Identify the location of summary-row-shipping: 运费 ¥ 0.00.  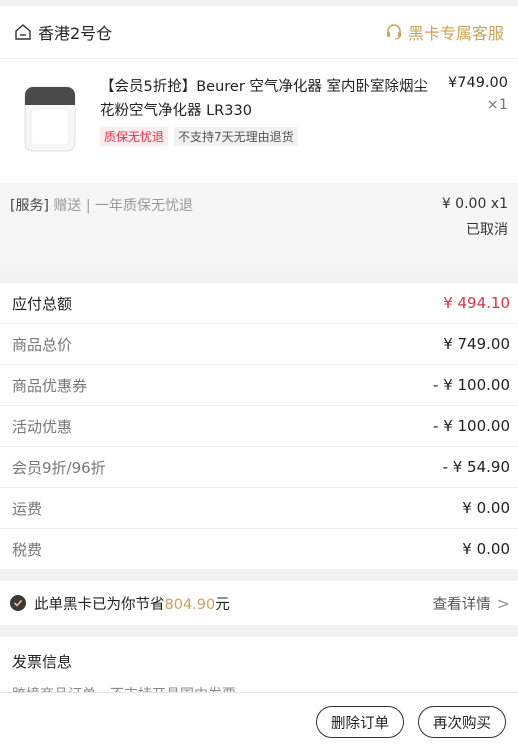
(259, 508).